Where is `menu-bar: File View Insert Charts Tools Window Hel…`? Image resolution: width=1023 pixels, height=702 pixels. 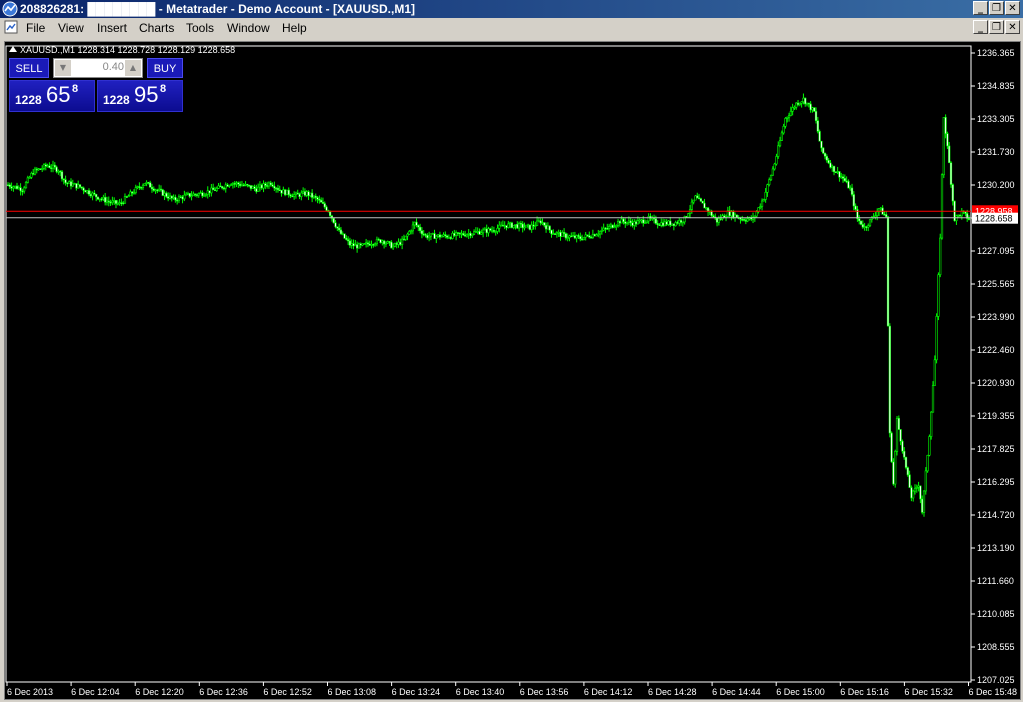 menu-bar: File View Insert Charts Tools Window Hel… is located at coordinates (511, 28).